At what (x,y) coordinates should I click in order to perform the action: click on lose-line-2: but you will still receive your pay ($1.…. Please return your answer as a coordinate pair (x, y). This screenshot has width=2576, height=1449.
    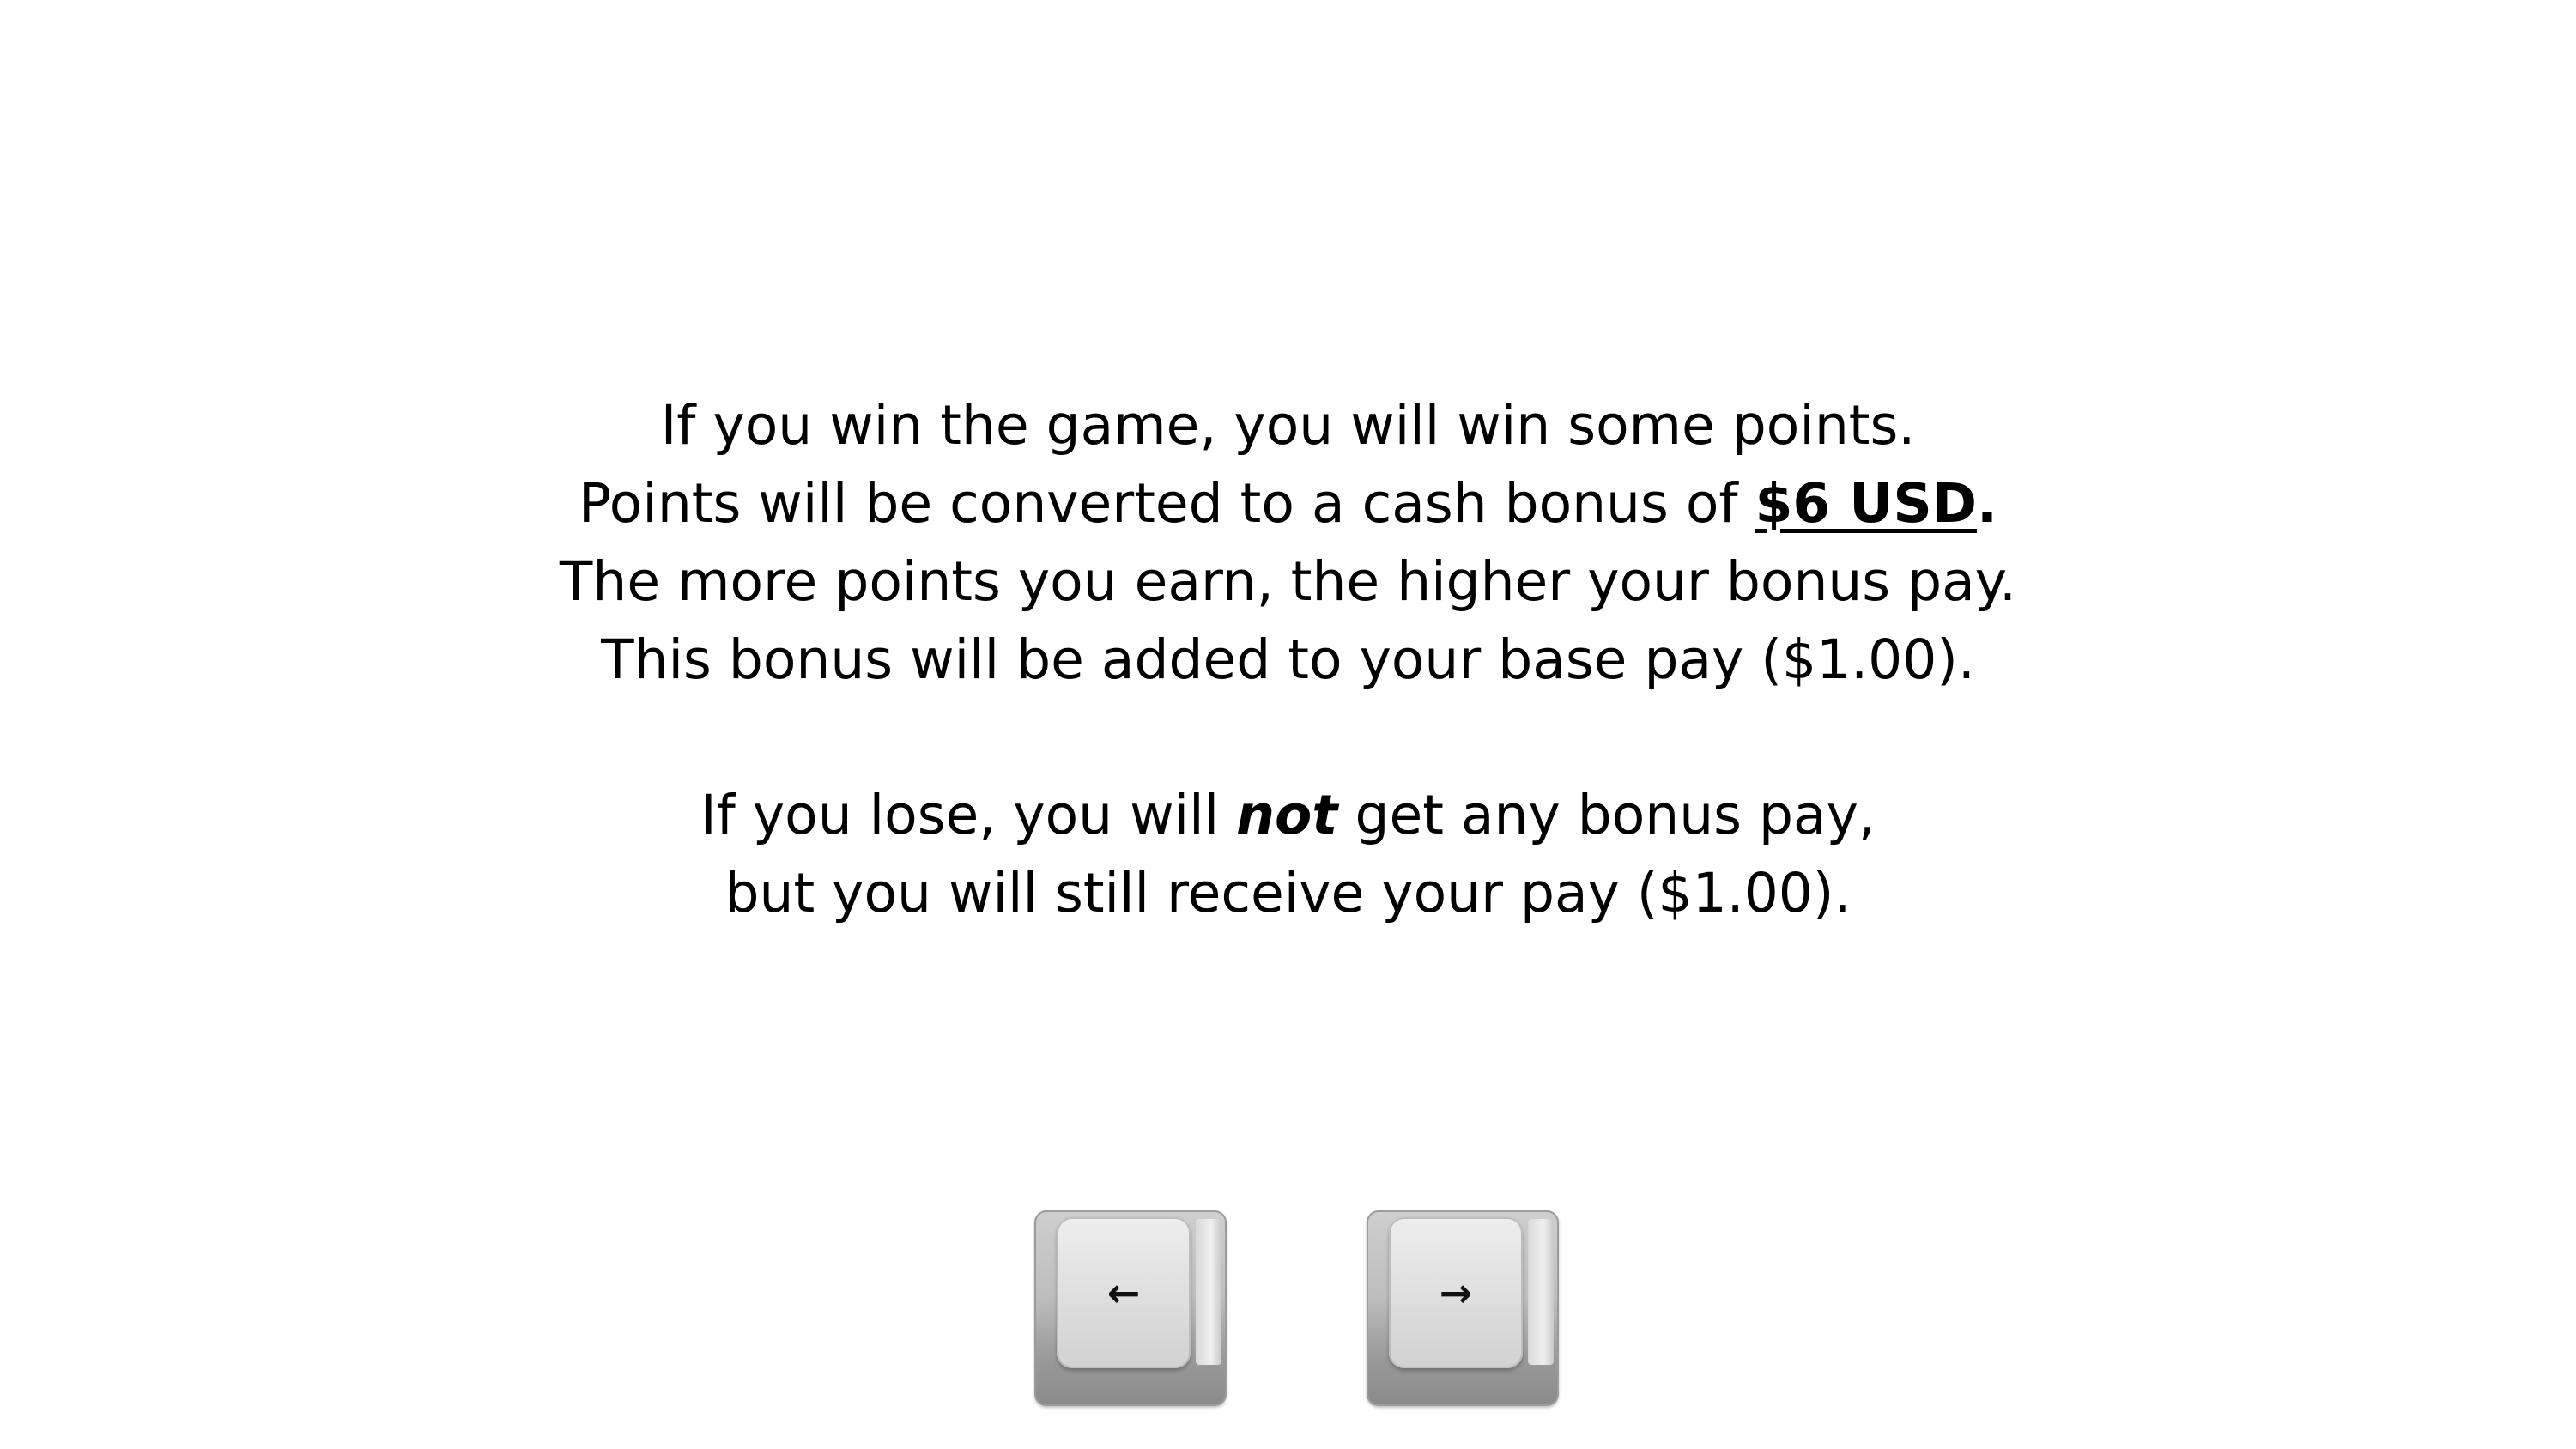
    Looking at the image, I should click on (1288, 893).